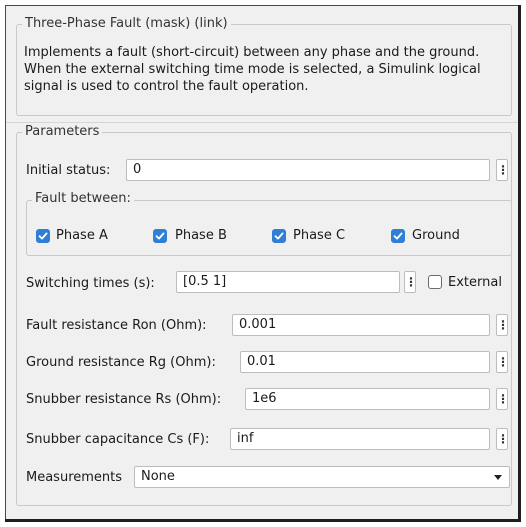  Describe the element at coordinates (262, 520) in the screenshot. I see `frame-shadow-bottom` at that location.